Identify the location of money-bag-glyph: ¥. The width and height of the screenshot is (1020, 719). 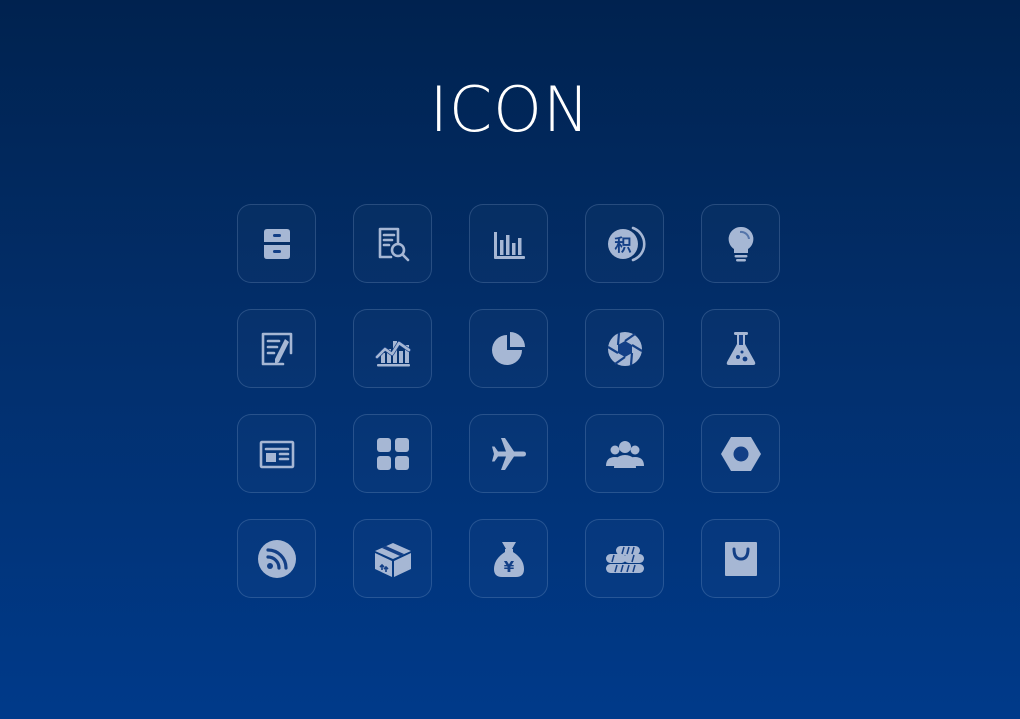
(508, 567).